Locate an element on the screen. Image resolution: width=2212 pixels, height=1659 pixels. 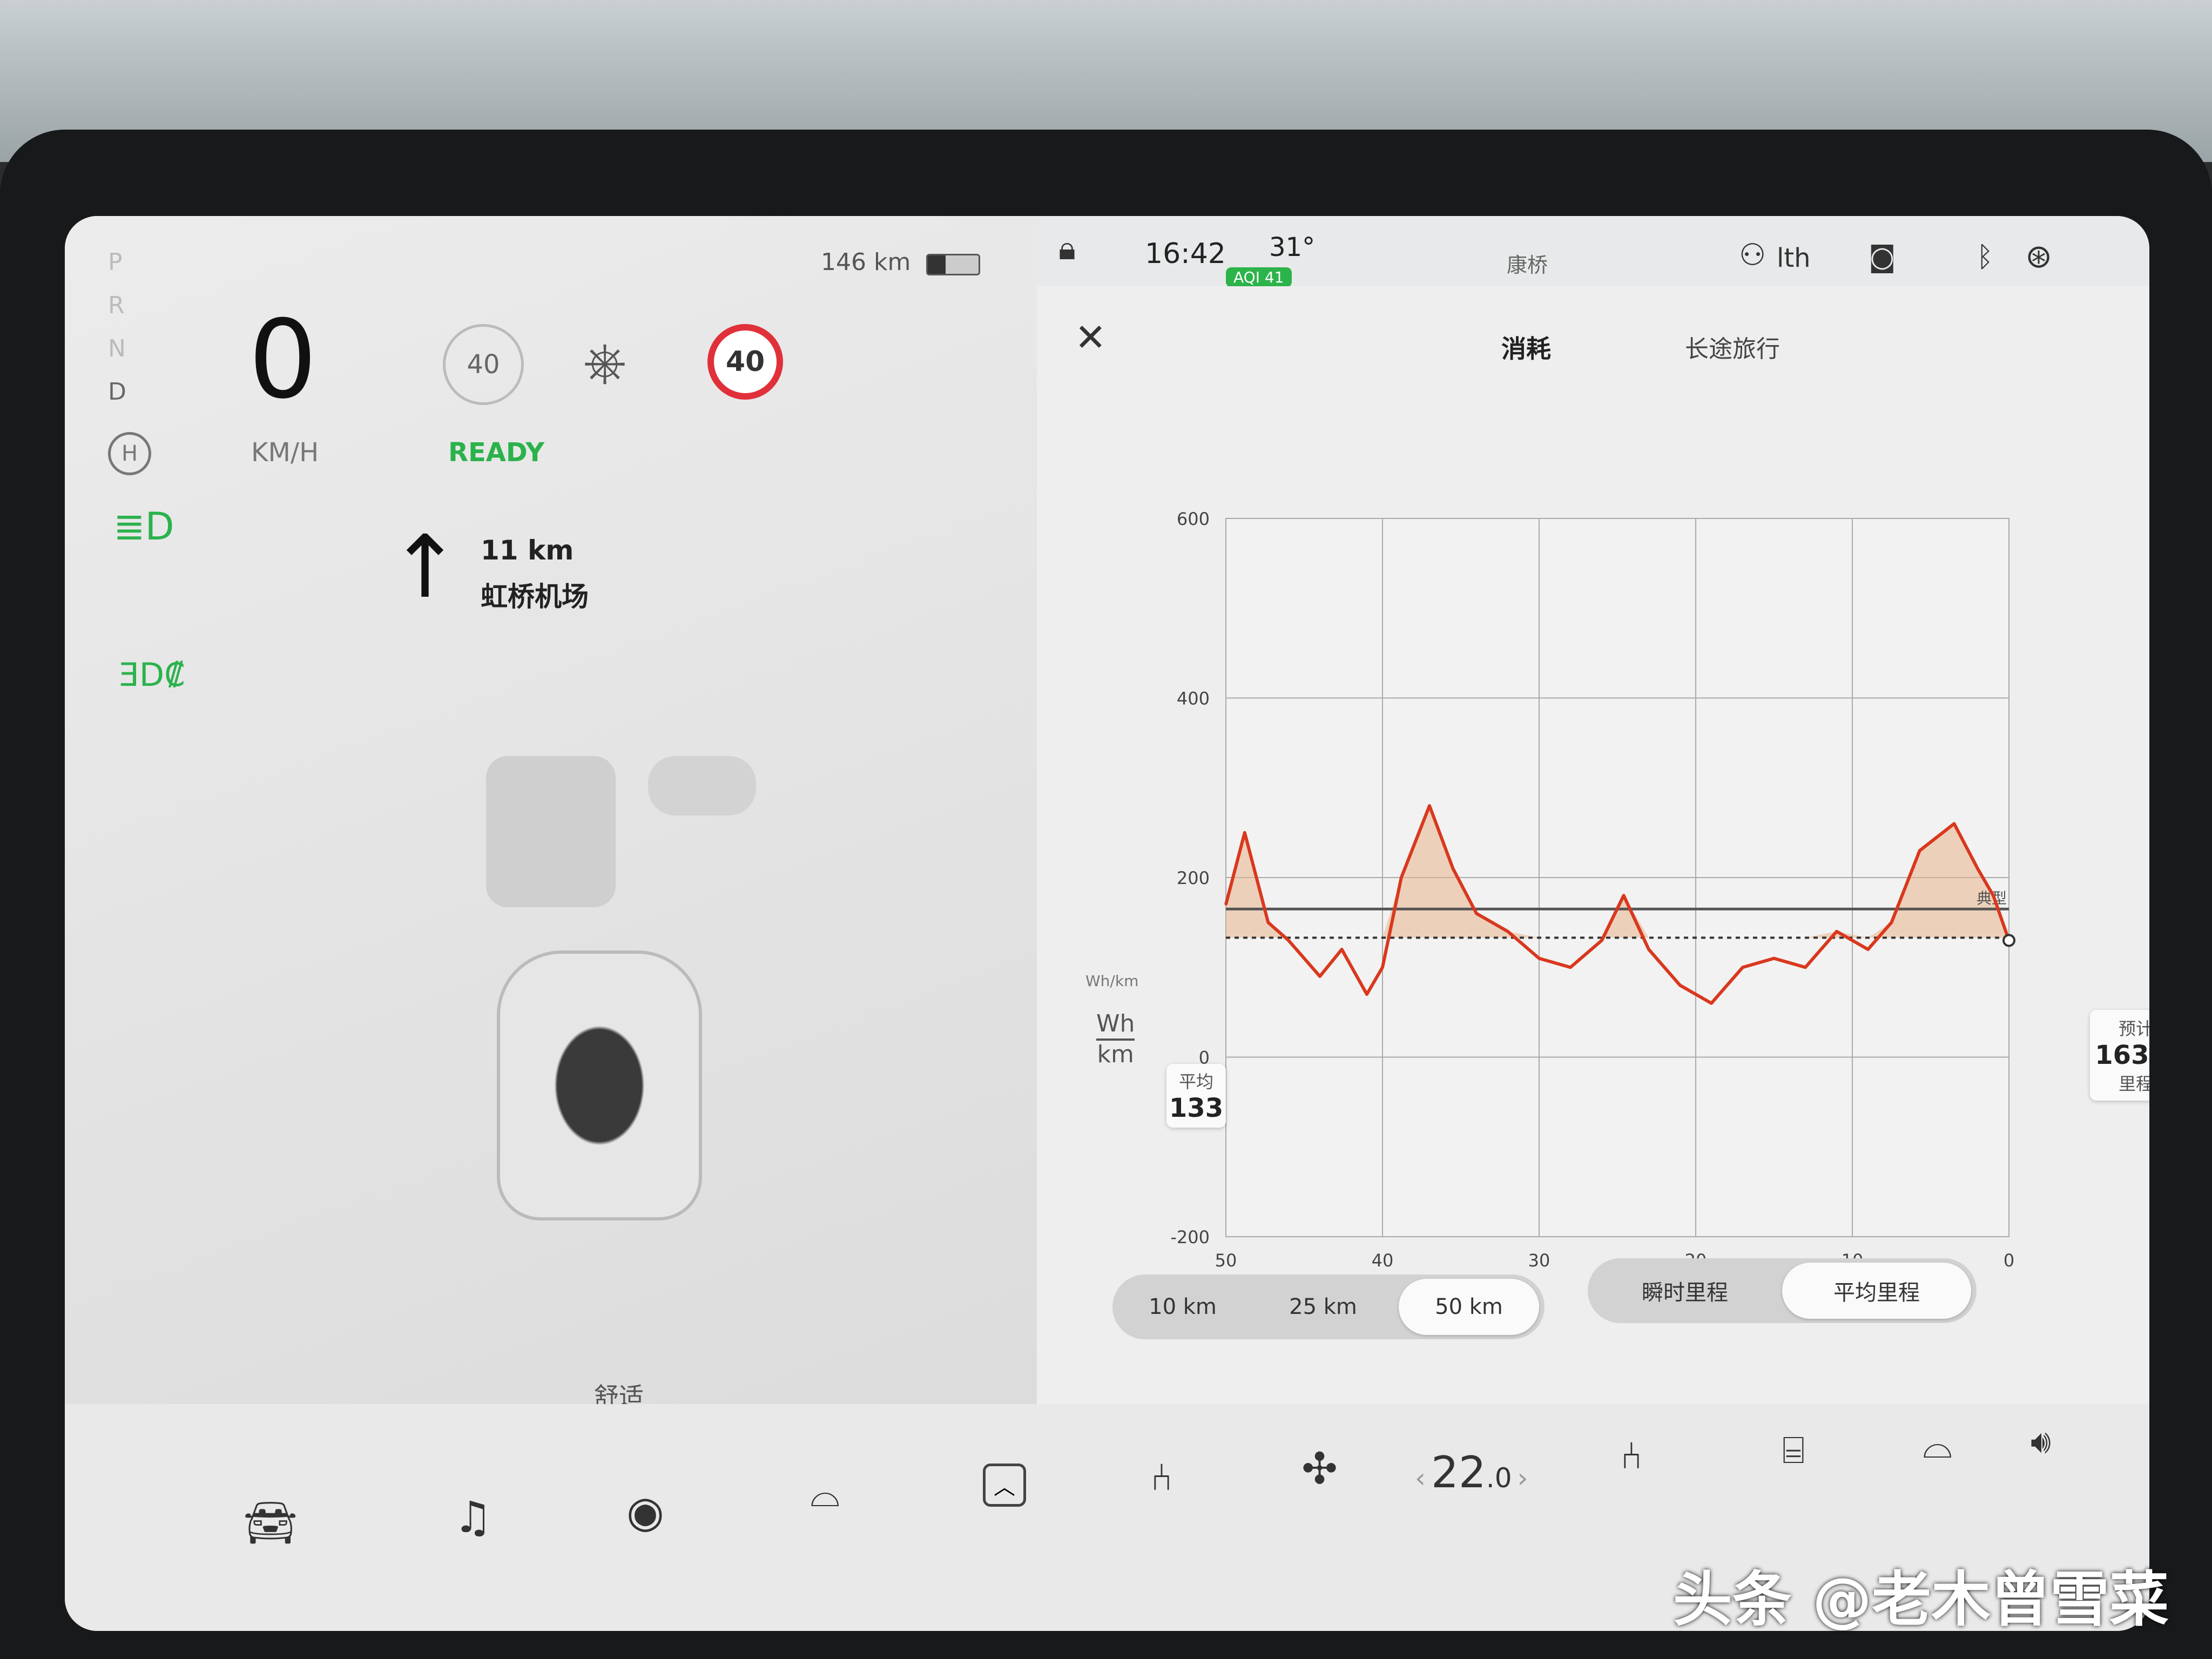
nav-distance: 11 km is located at coordinates (527, 550).